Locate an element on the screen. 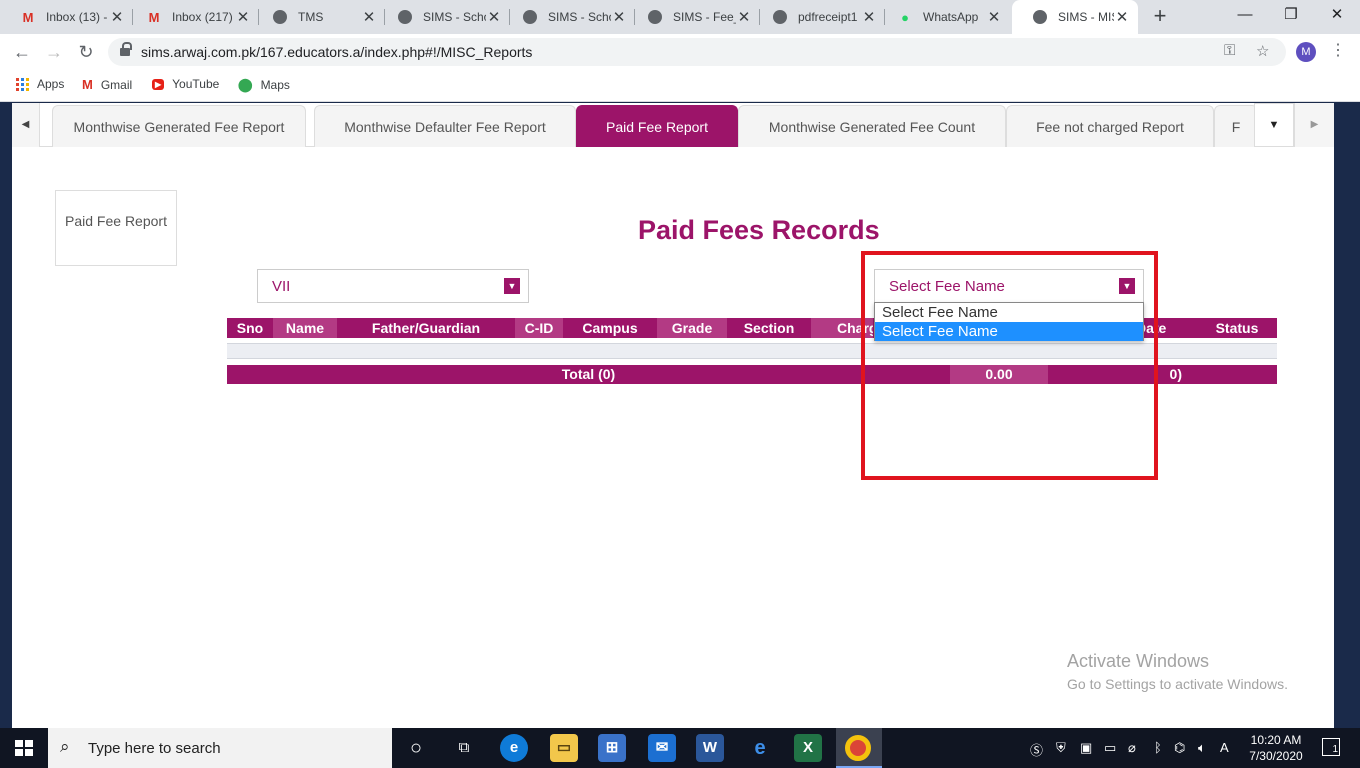 The height and width of the screenshot is (768, 1360). bookmark-youtube: ▶ YouTube is located at coordinates (185, 84).